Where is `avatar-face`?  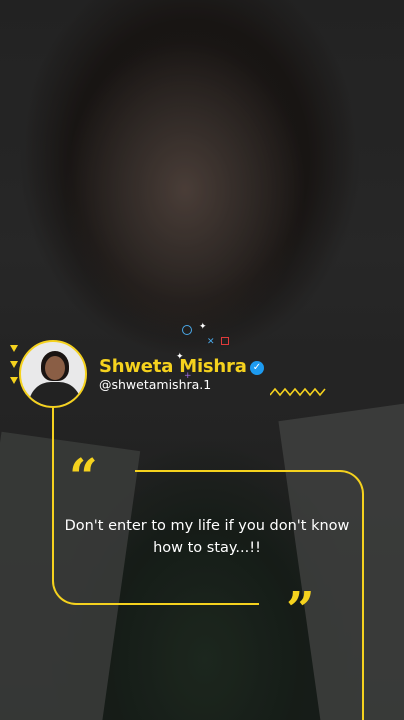
avatar-face is located at coordinates (55, 368).